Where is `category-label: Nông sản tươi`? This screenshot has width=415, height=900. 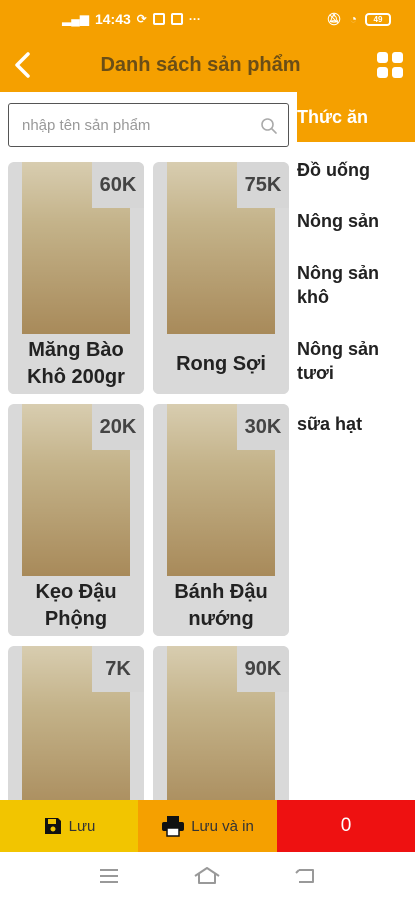
category-label: Nông sản tươi is located at coordinates (338, 361).